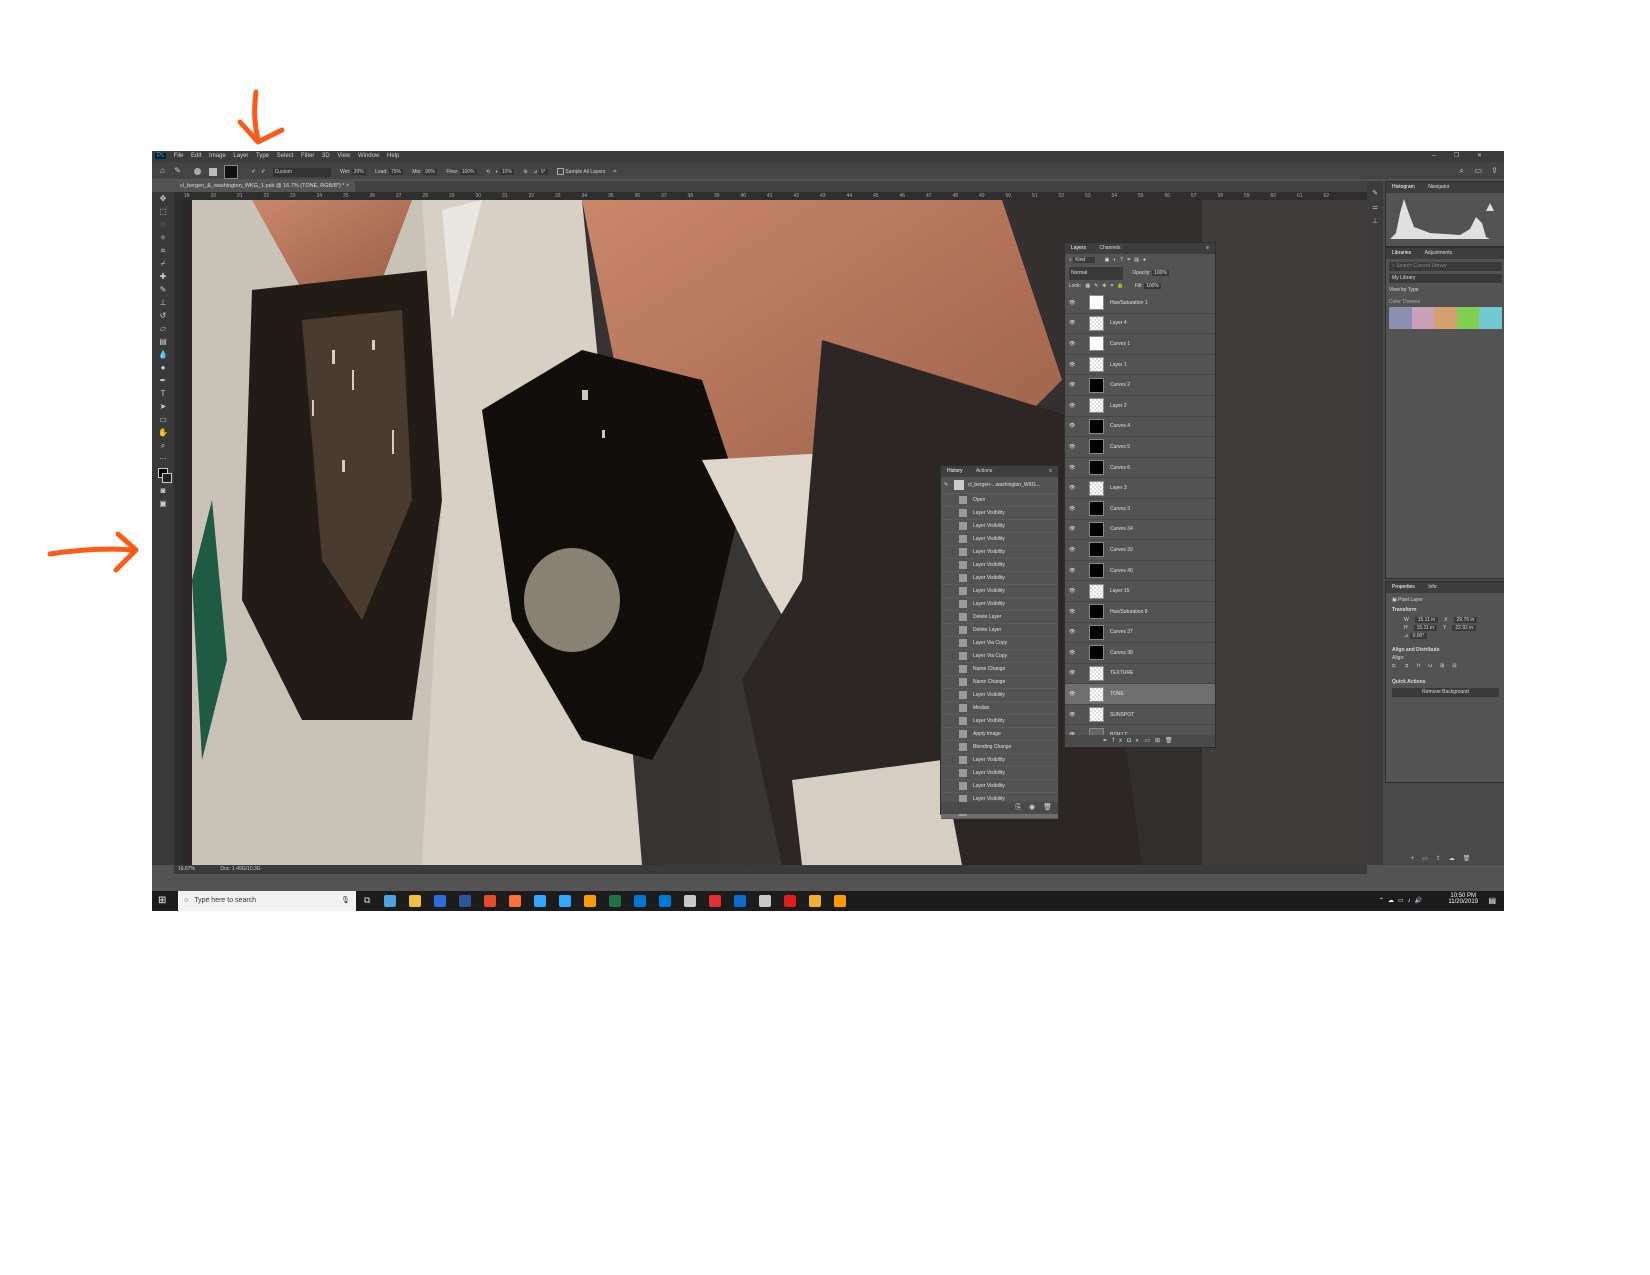 The height and width of the screenshot is (1275, 1650). What do you see at coordinates (1445, 266) in the screenshot?
I see `library-search-input: ⌕ Search Current Library` at bounding box center [1445, 266].